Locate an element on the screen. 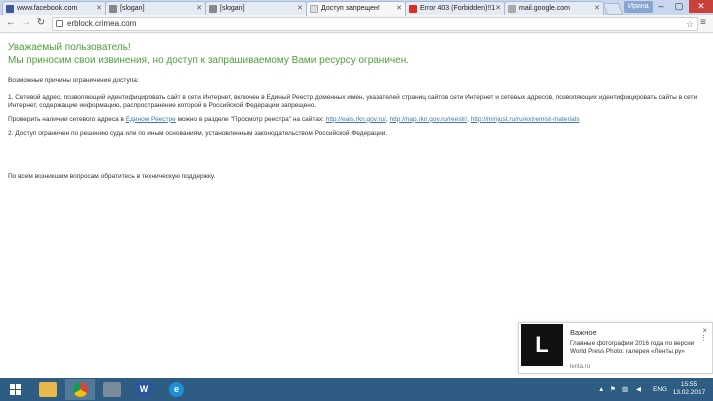 The width and height of the screenshot is (713, 401). word-icon: W is located at coordinates (144, 389).